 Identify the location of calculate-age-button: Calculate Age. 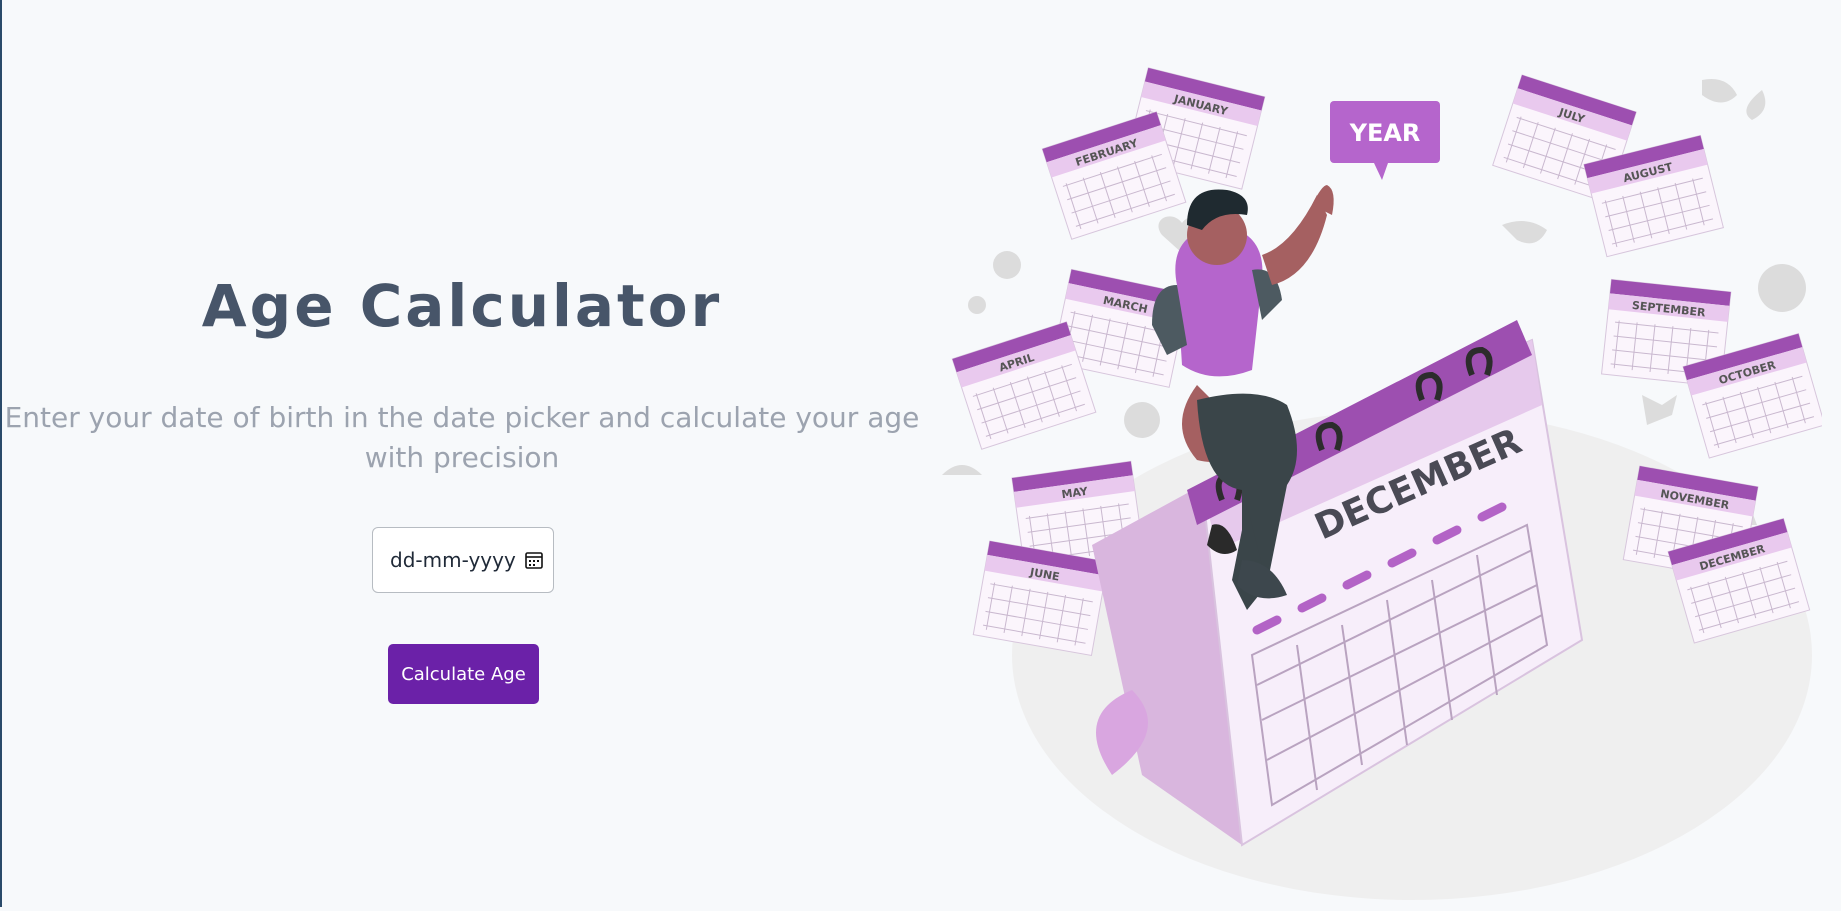
(463, 674).